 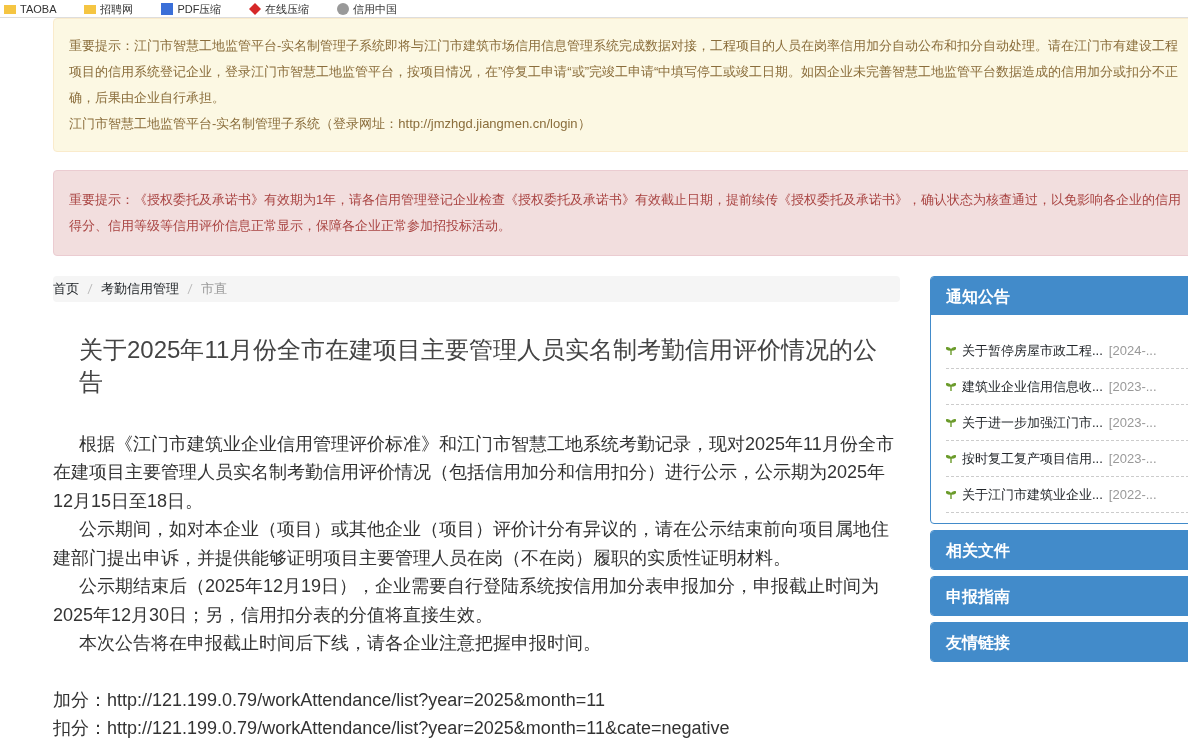 What do you see at coordinates (140, 289) in the screenshot?
I see `breadcrumb-link: 考勤信用管理` at bounding box center [140, 289].